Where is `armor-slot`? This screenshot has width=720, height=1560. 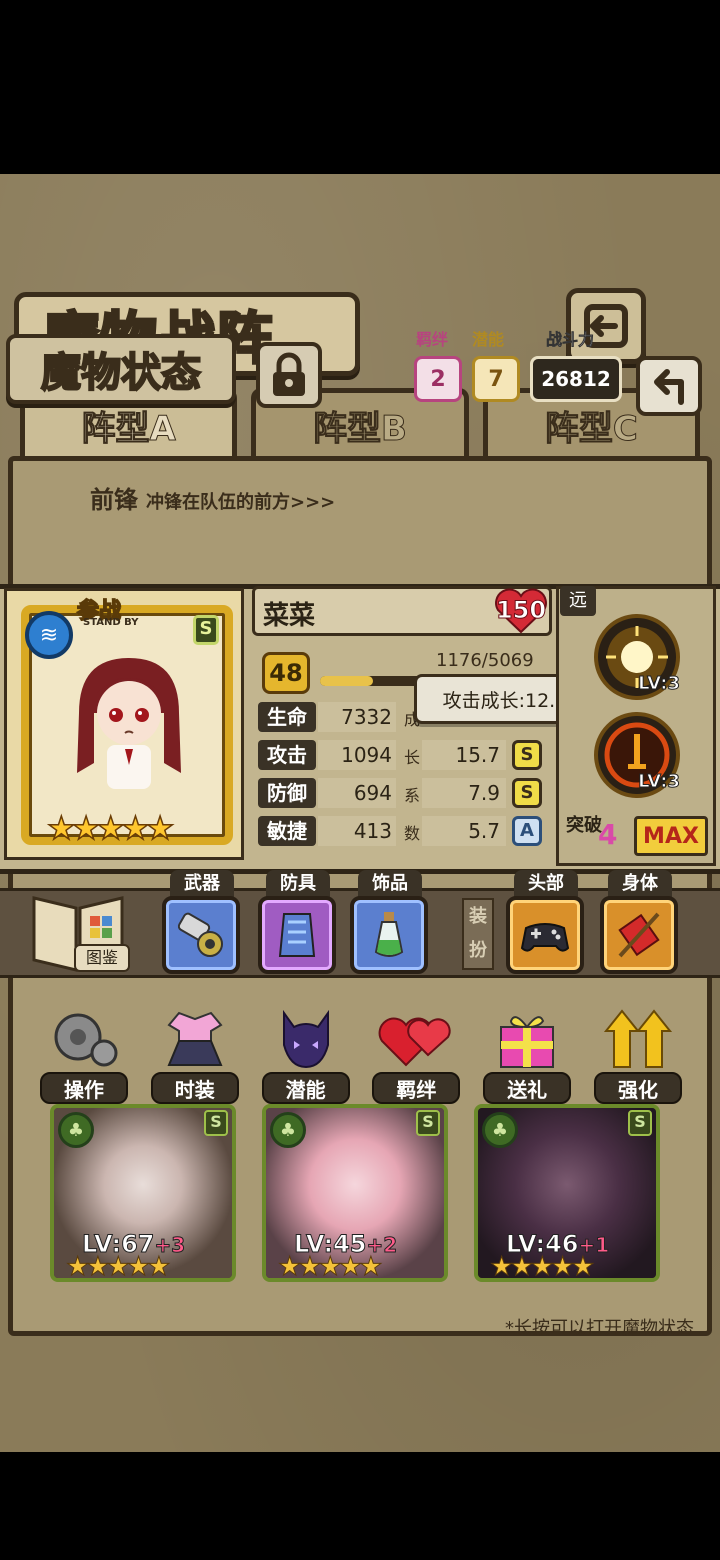 armor-slot is located at coordinates (297, 935).